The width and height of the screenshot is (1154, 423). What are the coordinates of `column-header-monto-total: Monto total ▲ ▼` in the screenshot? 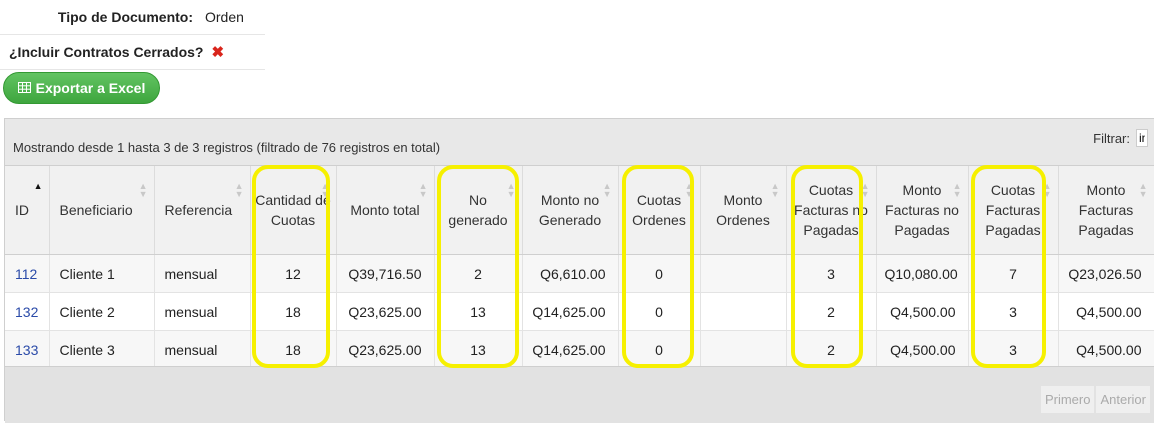 It's located at (385, 210).